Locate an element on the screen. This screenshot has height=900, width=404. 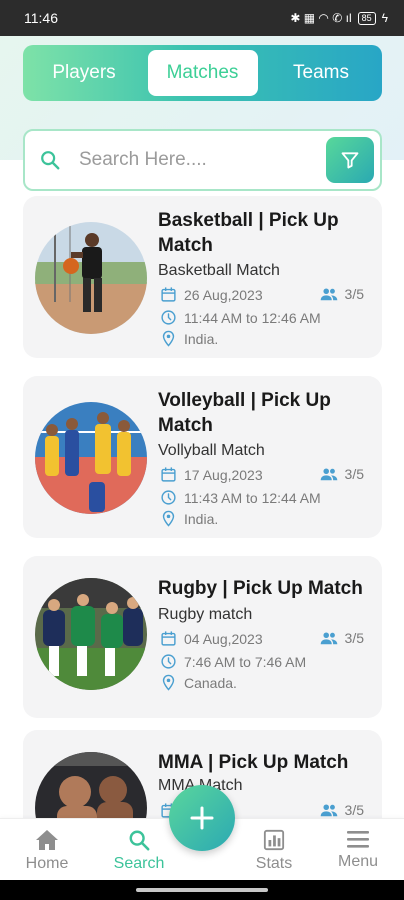
status-icons: ✱ ▦ ◠ ✆ ıl 85 ϟ is located at coordinates (339, 18).